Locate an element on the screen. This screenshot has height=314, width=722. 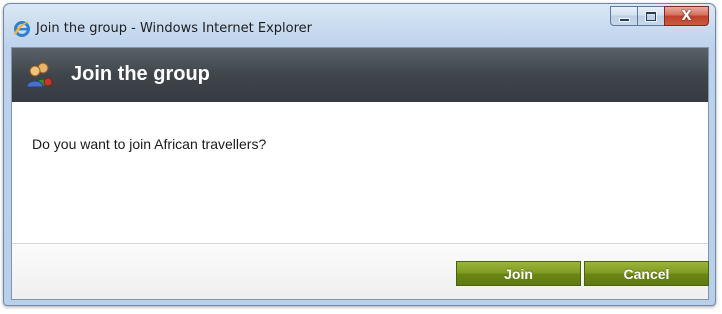
caption-buttons: X is located at coordinates (659, 16).